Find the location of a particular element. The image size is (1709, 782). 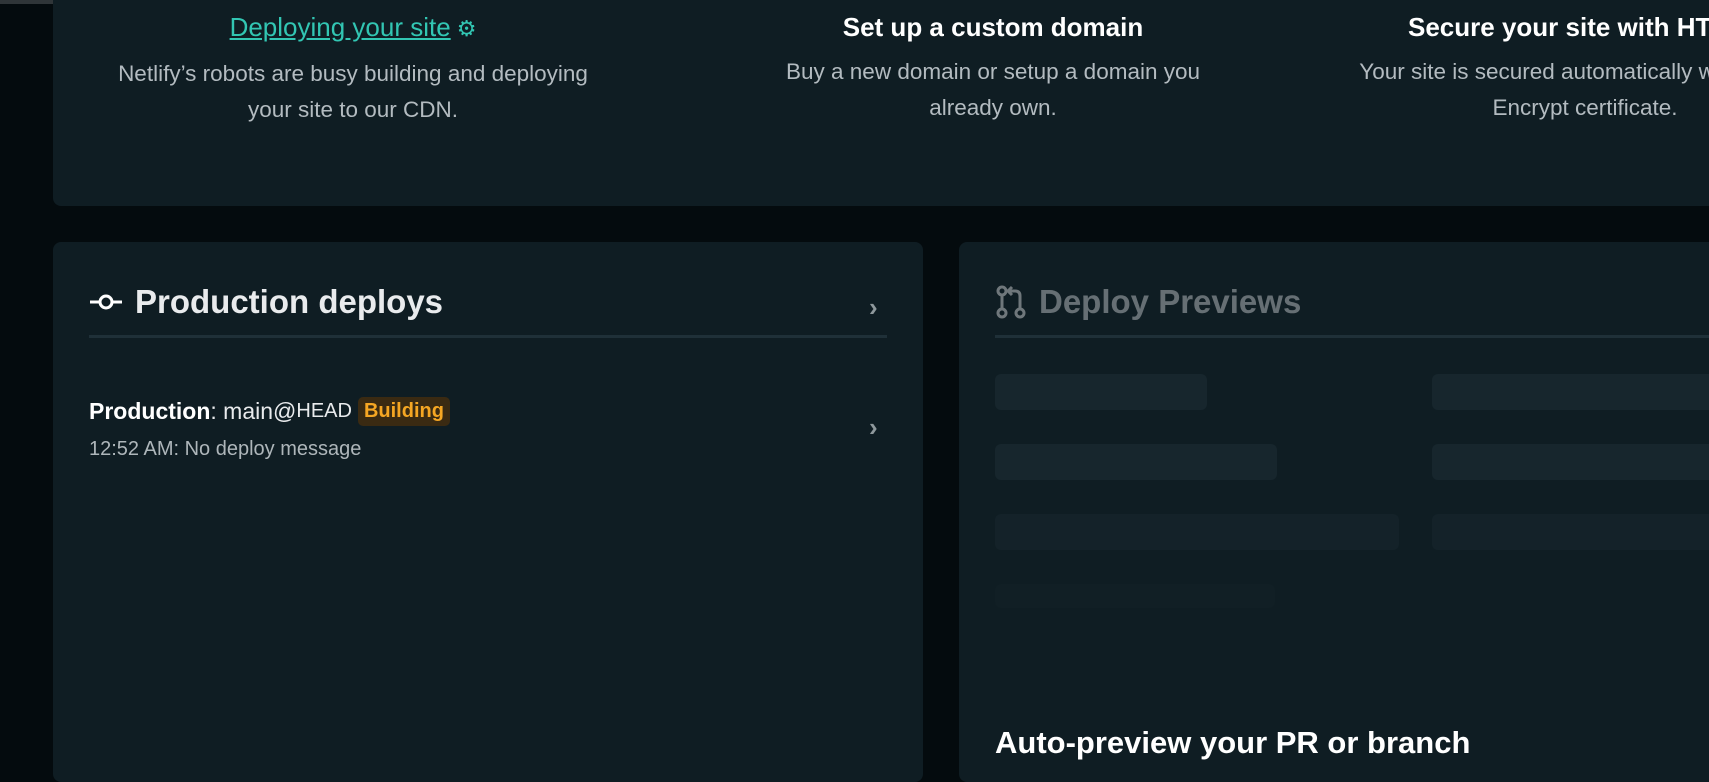

auto-preview-heading: Auto-preview your PR or branch is located at coordinates (1233, 742).